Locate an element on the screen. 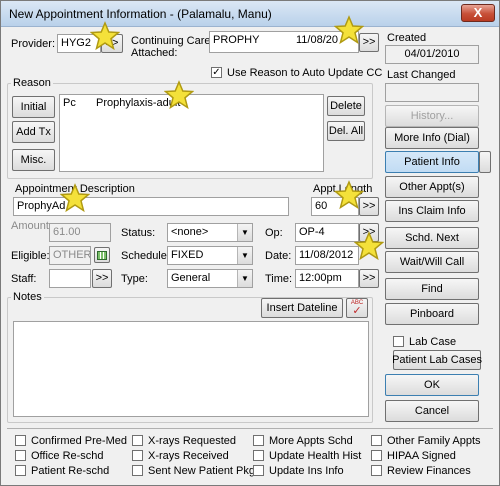 This screenshot has width=500, height=486. use-reason-checkbox: ✓ is located at coordinates (216, 72).